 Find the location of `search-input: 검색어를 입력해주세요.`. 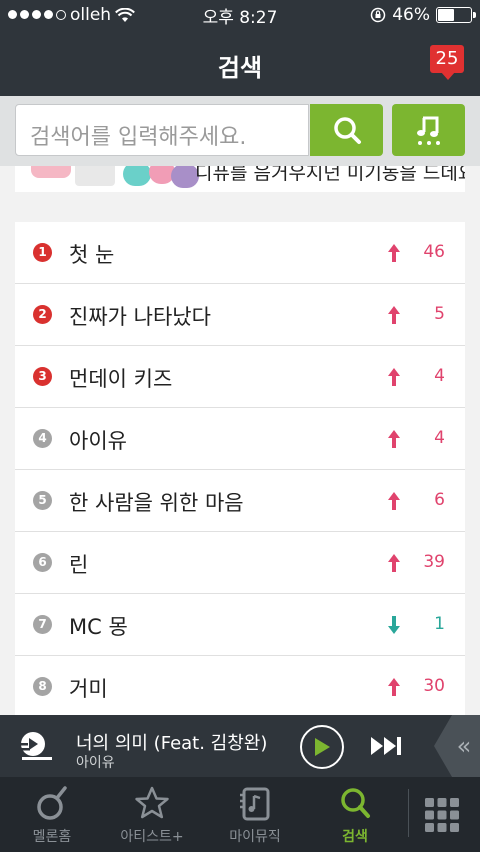

search-input: 검색어를 입력해주세요. is located at coordinates (162, 130).